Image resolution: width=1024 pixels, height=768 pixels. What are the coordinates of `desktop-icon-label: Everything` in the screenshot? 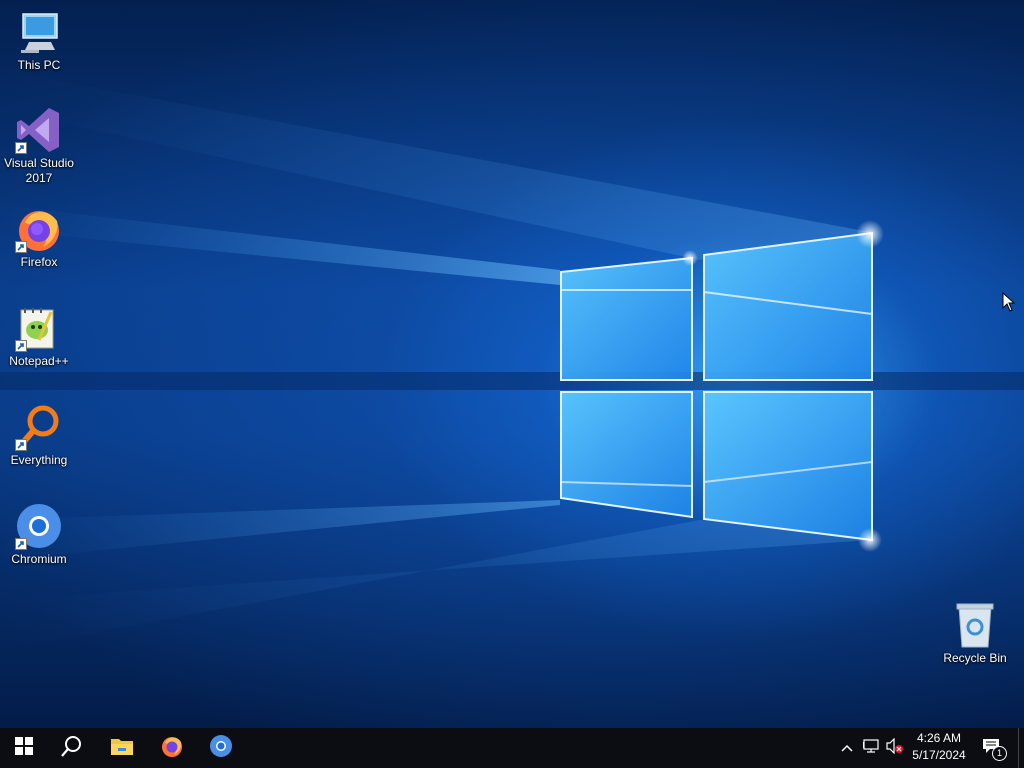 It's located at (39, 460).